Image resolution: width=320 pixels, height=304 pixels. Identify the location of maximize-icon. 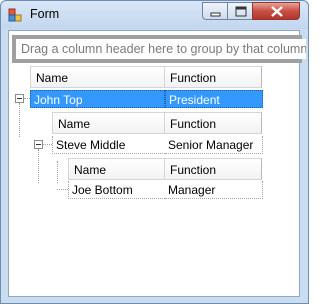
(241, 11).